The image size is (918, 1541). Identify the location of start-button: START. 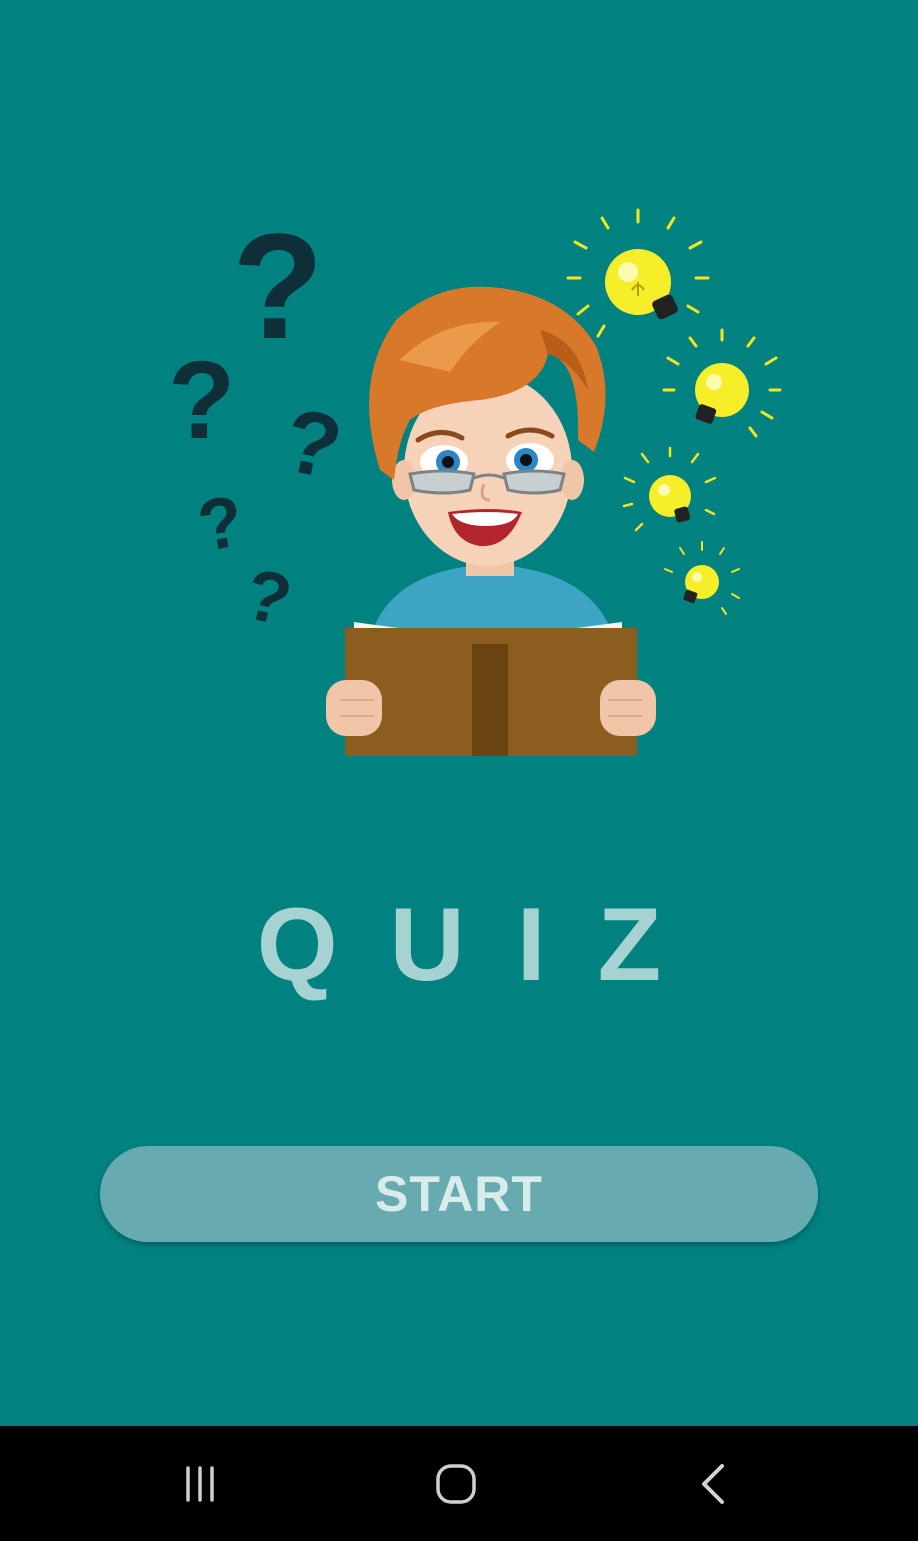
(459, 1194).